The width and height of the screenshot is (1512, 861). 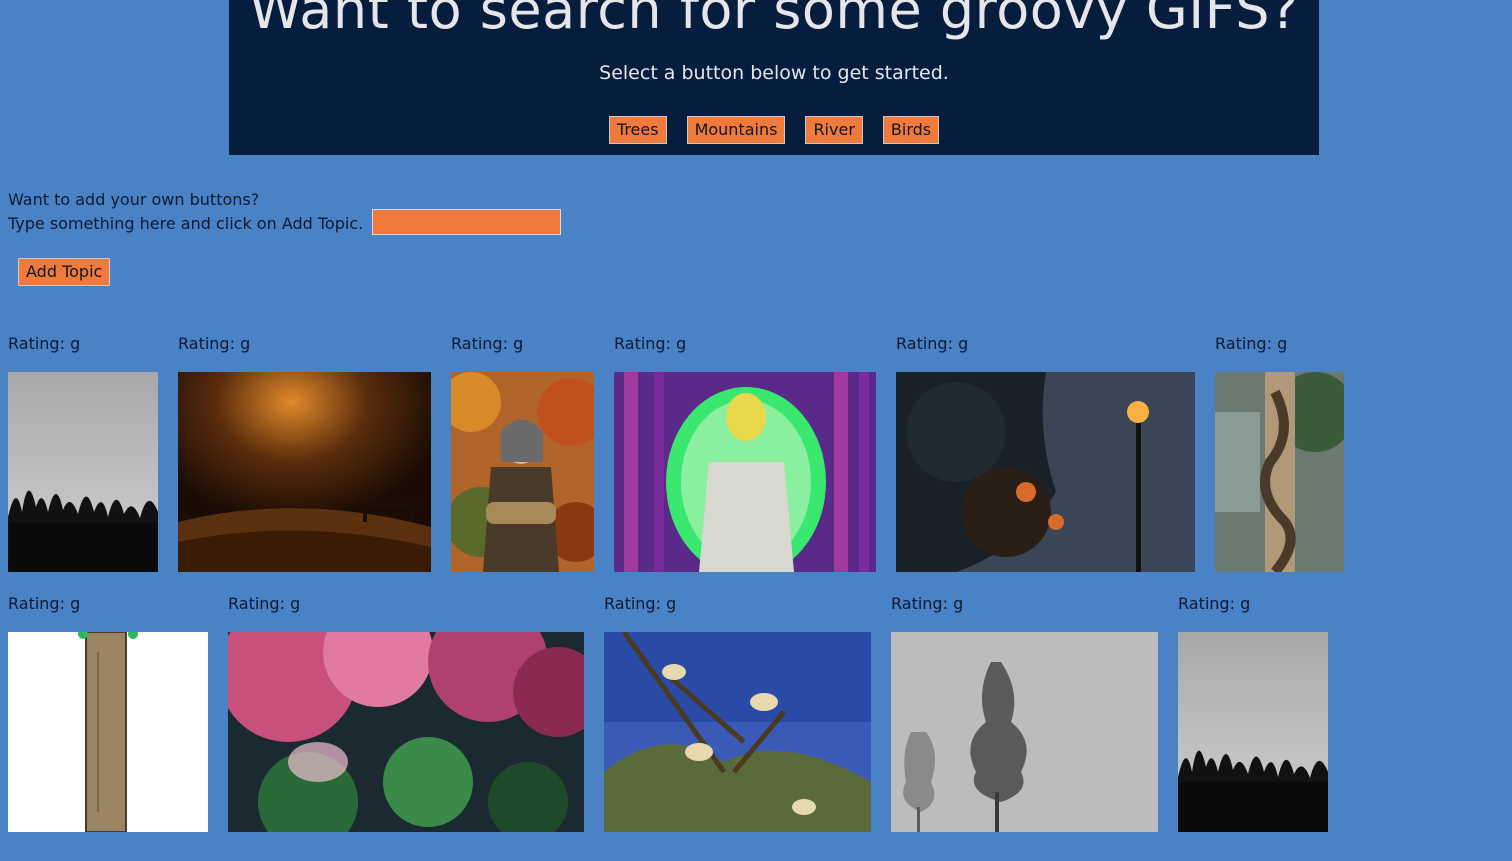 I want to click on add-topic-prompt-line1: Want to add your own buttons?, so click(x=134, y=199).